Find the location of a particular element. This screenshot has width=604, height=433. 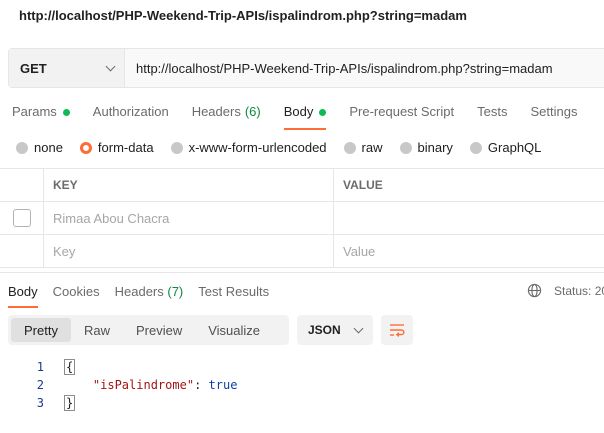

response-tab-body: Body is located at coordinates (23, 296).